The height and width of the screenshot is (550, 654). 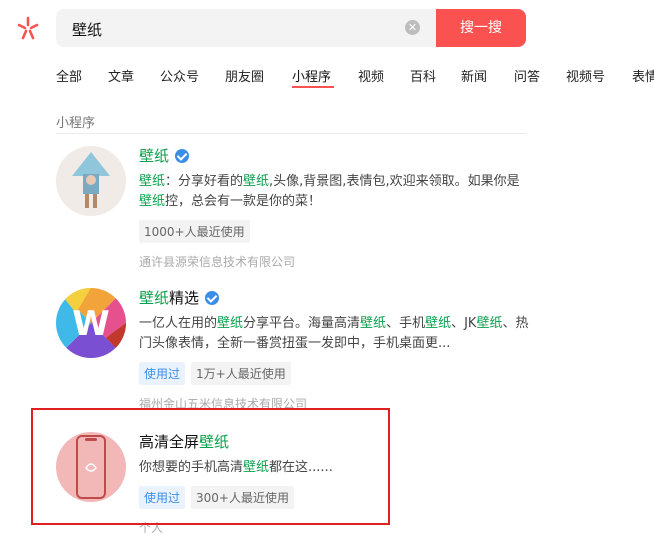 I want to click on tab-qa: 问答, so click(x=540, y=75).